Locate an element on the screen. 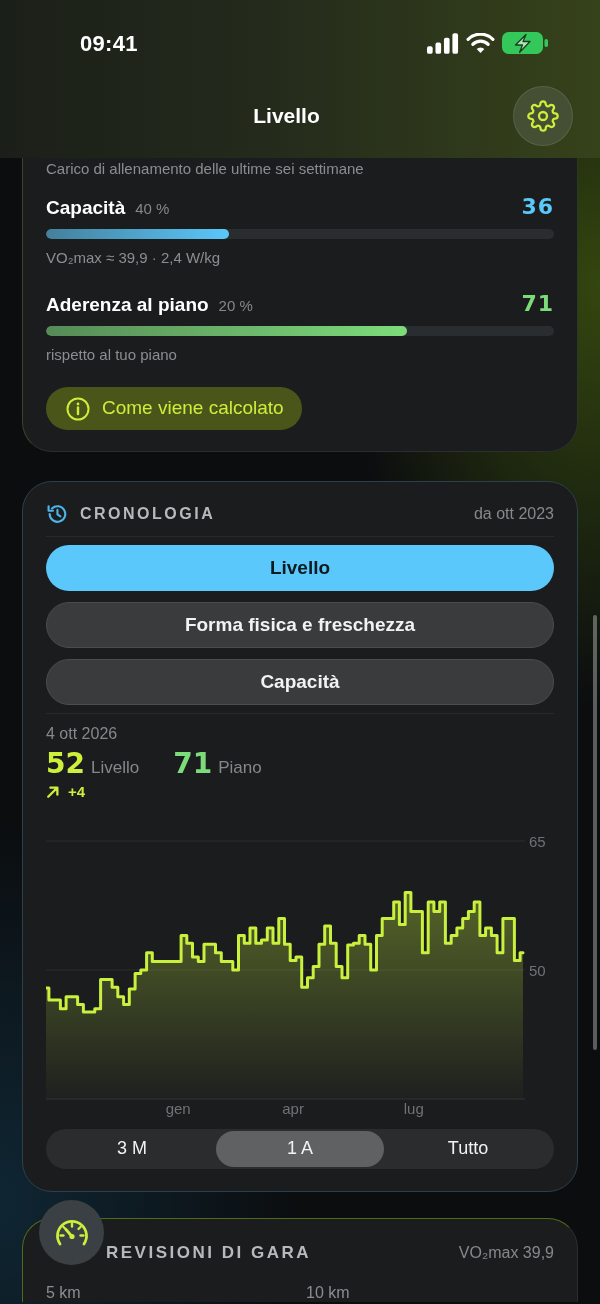 This screenshot has height=1304, width=600. reading-value: 52 is located at coordinates (65, 764).